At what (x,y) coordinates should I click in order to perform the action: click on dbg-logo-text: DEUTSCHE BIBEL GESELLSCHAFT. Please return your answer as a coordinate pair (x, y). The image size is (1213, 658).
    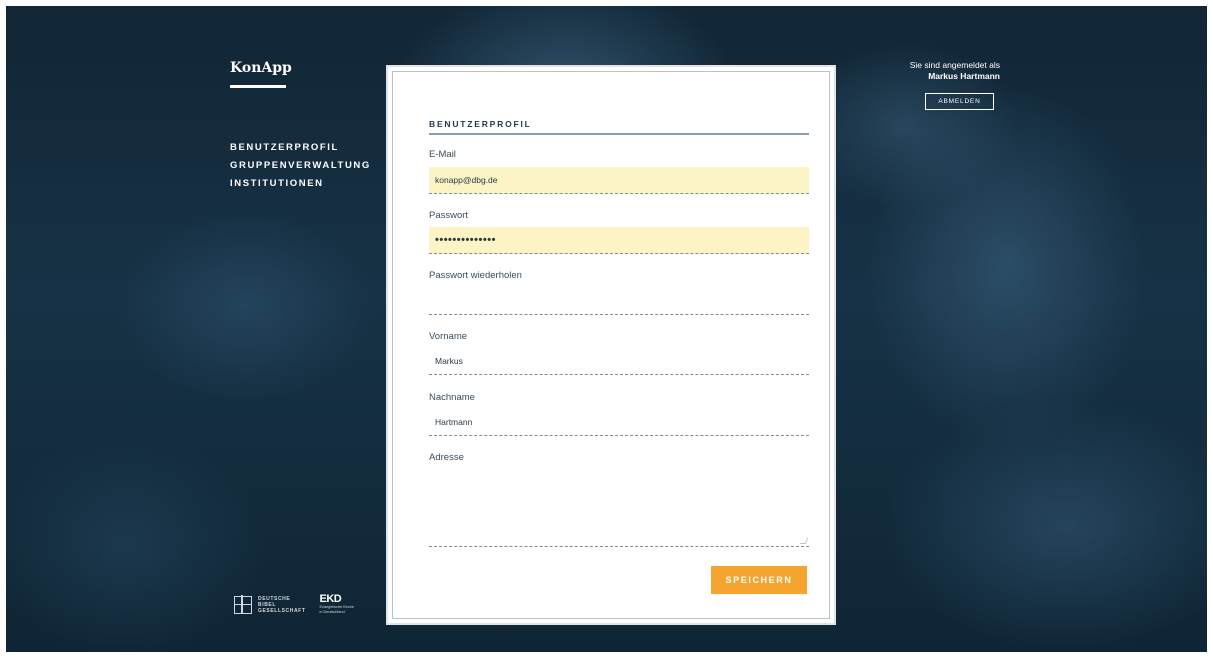
    Looking at the image, I should click on (281, 605).